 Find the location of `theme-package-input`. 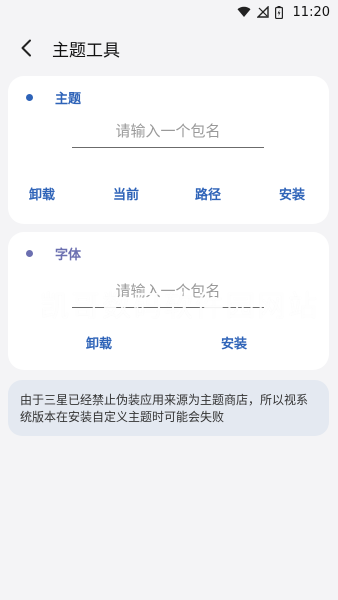

theme-package-input is located at coordinates (168, 130).